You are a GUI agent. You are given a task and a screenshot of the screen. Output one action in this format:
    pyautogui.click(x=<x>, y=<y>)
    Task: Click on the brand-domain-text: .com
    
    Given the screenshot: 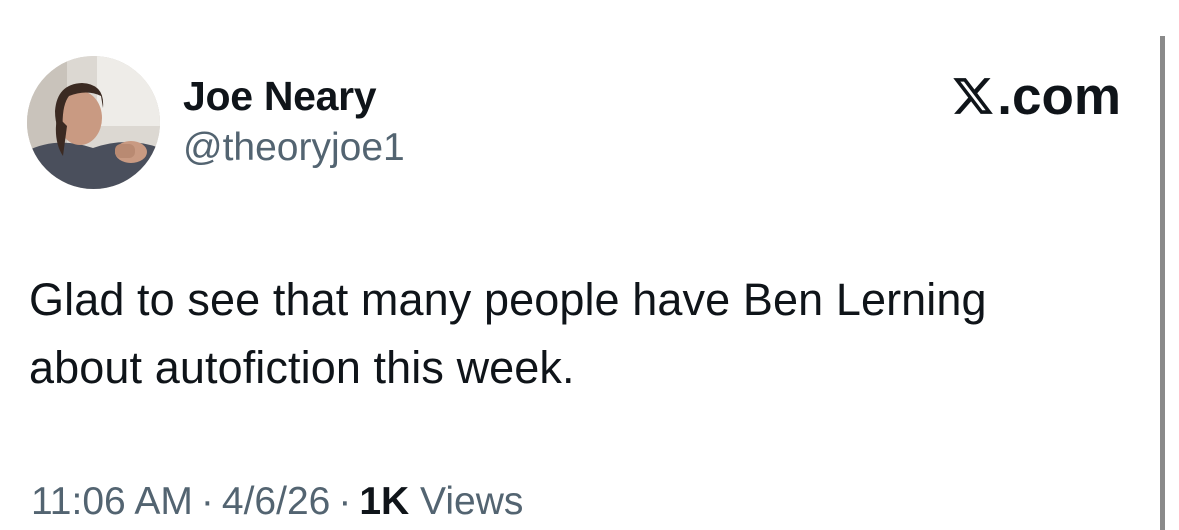 What is the action you would take?
    pyautogui.click(x=1059, y=96)
    